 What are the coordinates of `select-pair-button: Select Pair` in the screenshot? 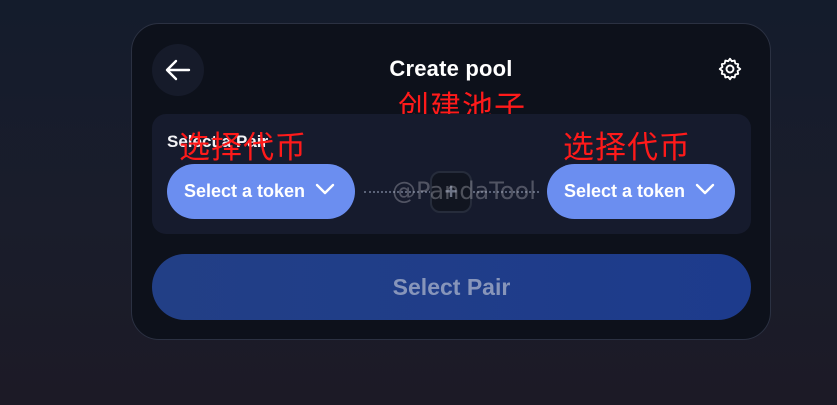 It's located at (451, 287).